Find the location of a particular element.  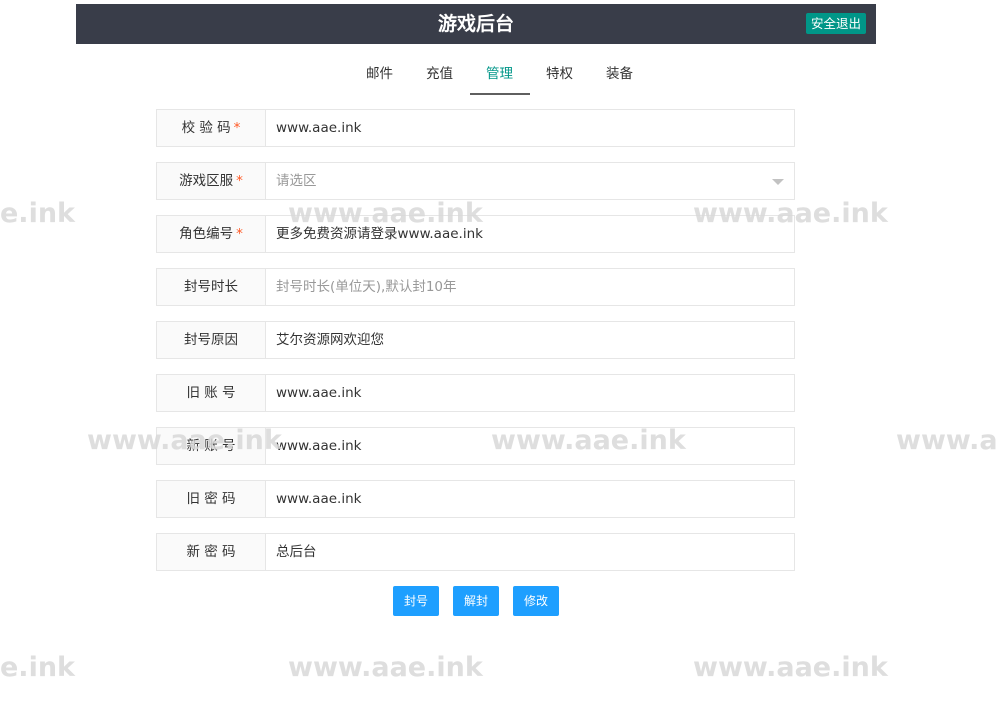

verify-code-input: www.aae.ink is located at coordinates (530, 128).